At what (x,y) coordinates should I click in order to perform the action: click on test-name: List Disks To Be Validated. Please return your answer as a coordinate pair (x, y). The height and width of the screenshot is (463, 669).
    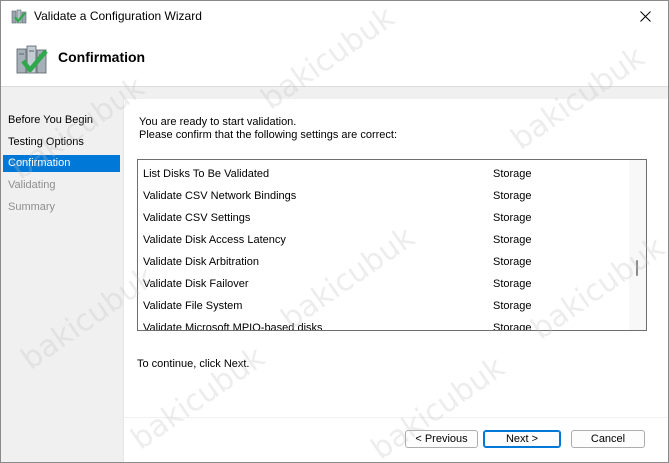
    Looking at the image, I should click on (206, 174).